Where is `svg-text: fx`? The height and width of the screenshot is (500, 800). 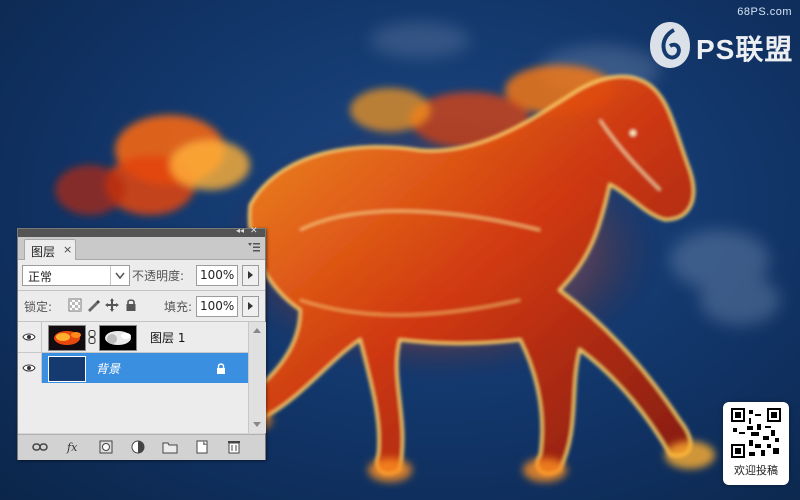 svg-text: fx is located at coordinates (72, 447).